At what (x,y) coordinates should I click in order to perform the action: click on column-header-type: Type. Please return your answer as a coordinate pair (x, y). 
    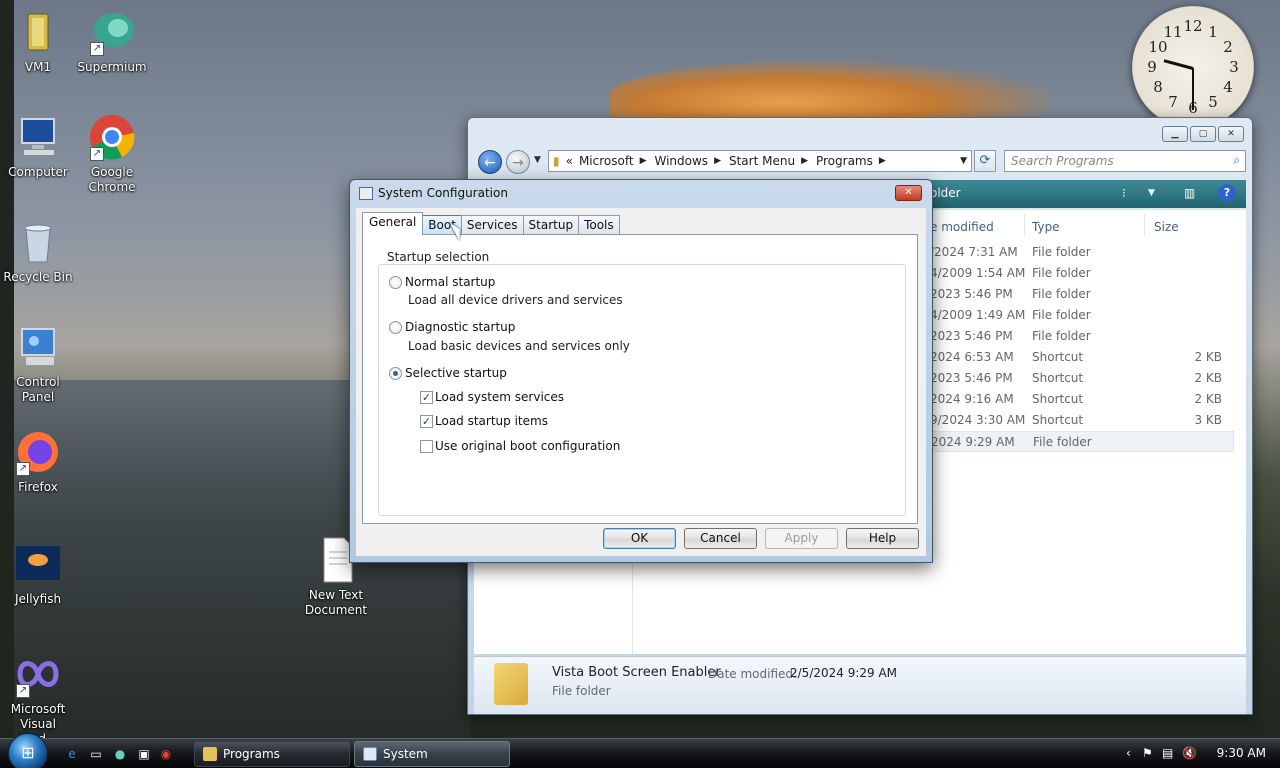
    Looking at the image, I should click on (1046, 227).